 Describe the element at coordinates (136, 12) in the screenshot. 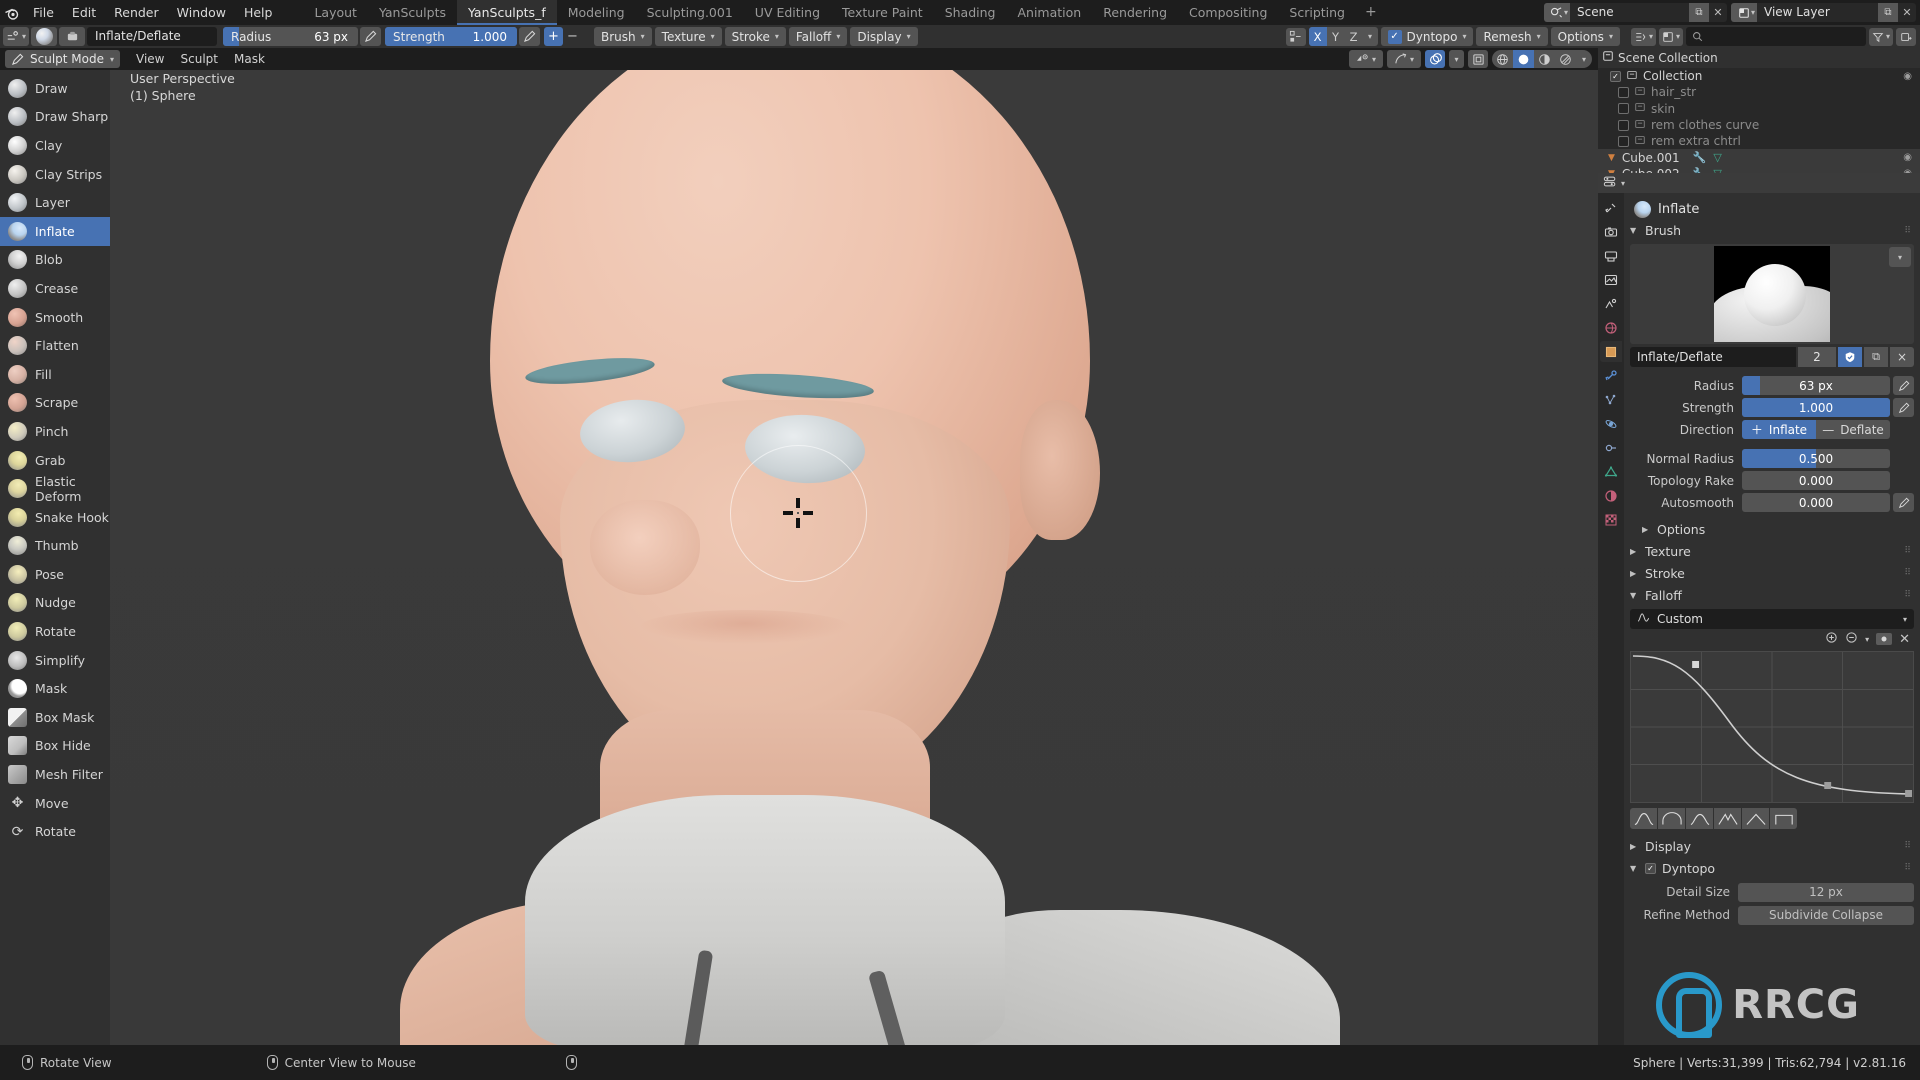

I see `menu-render: Render` at that location.